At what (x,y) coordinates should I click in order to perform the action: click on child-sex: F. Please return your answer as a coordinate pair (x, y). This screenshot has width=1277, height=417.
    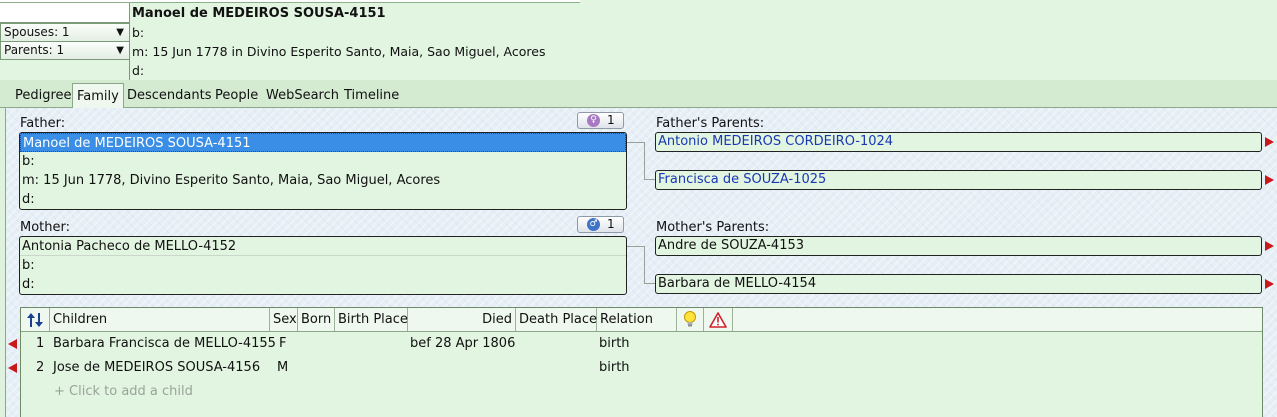
    Looking at the image, I should click on (283, 343).